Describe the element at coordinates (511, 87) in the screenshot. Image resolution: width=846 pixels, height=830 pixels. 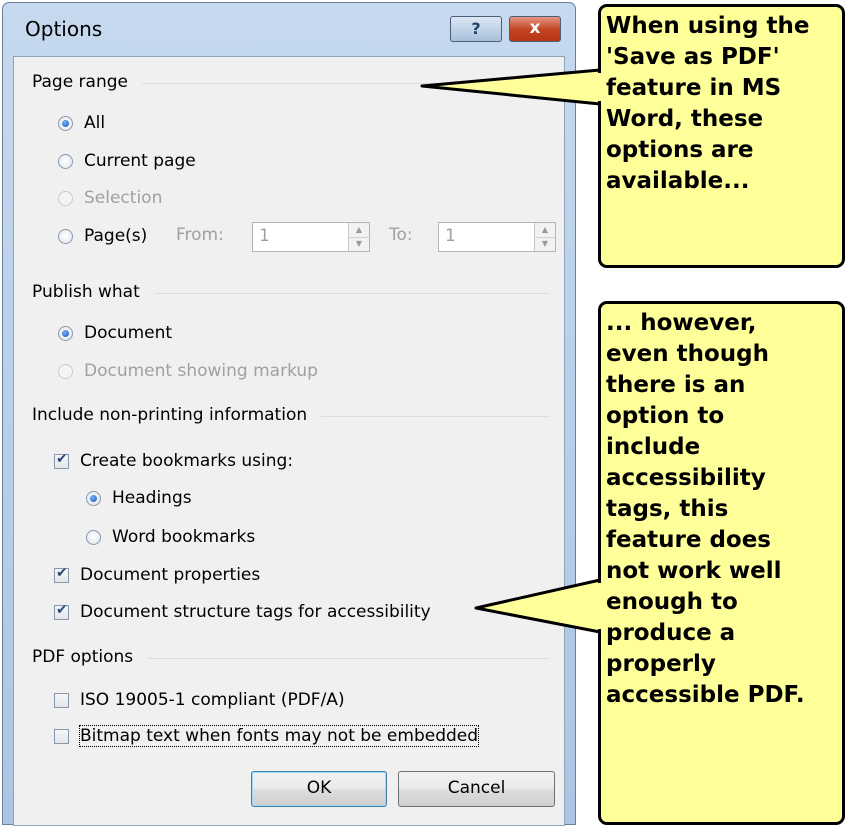
I see `top-callout-pointer` at that location.